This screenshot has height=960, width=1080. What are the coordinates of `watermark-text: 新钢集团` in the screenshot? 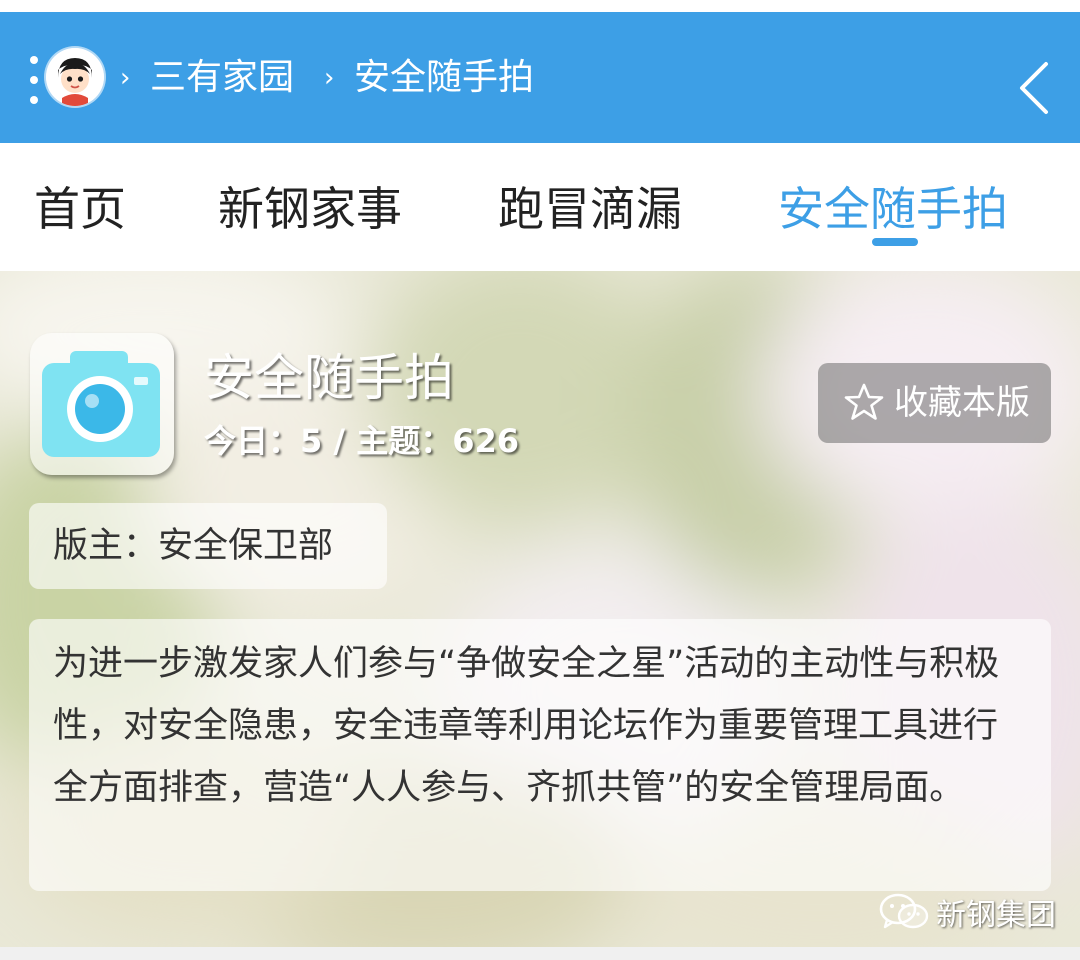 It's located at (996, 915).